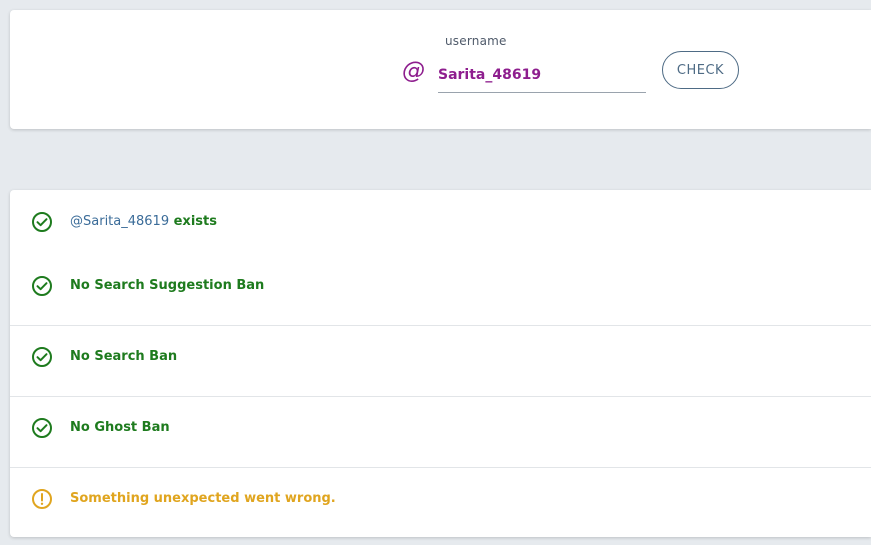 This screenshot has height=545, width=871. Describe the element at coordinates (167, 285) in the screenshot. I see `result-search-suggestion-ban-text: No Search Suggestion Ban` at that location.